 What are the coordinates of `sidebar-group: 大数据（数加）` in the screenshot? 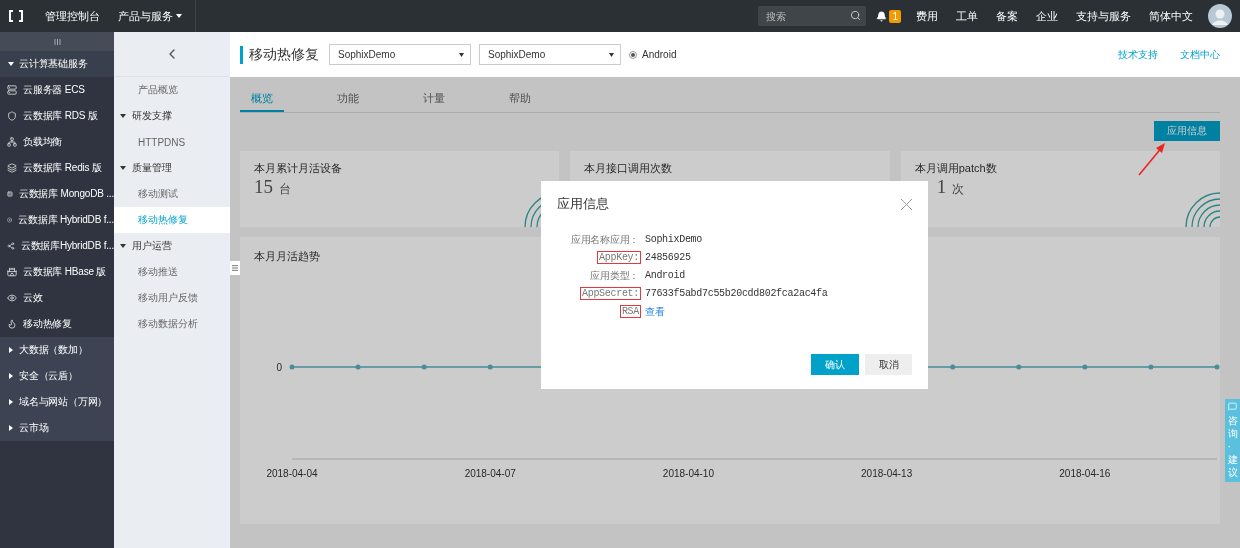 It's located at (57, 350).